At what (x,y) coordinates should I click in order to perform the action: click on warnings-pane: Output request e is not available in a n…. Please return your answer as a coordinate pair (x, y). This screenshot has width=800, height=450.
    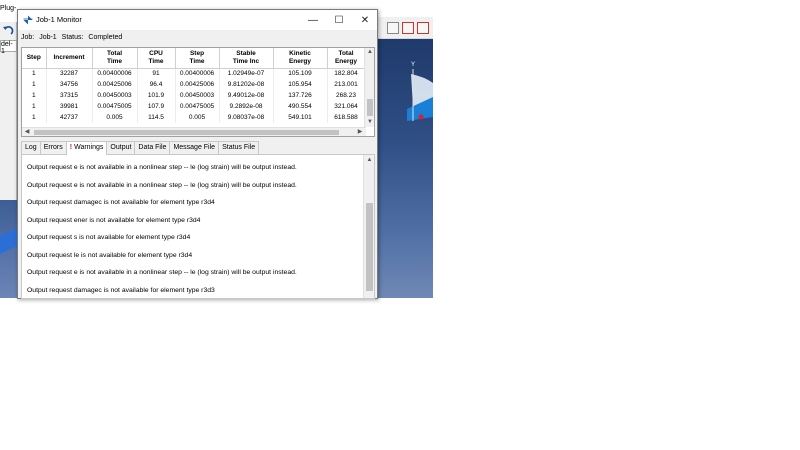
    Looking at the image, I should click on (198, 226).